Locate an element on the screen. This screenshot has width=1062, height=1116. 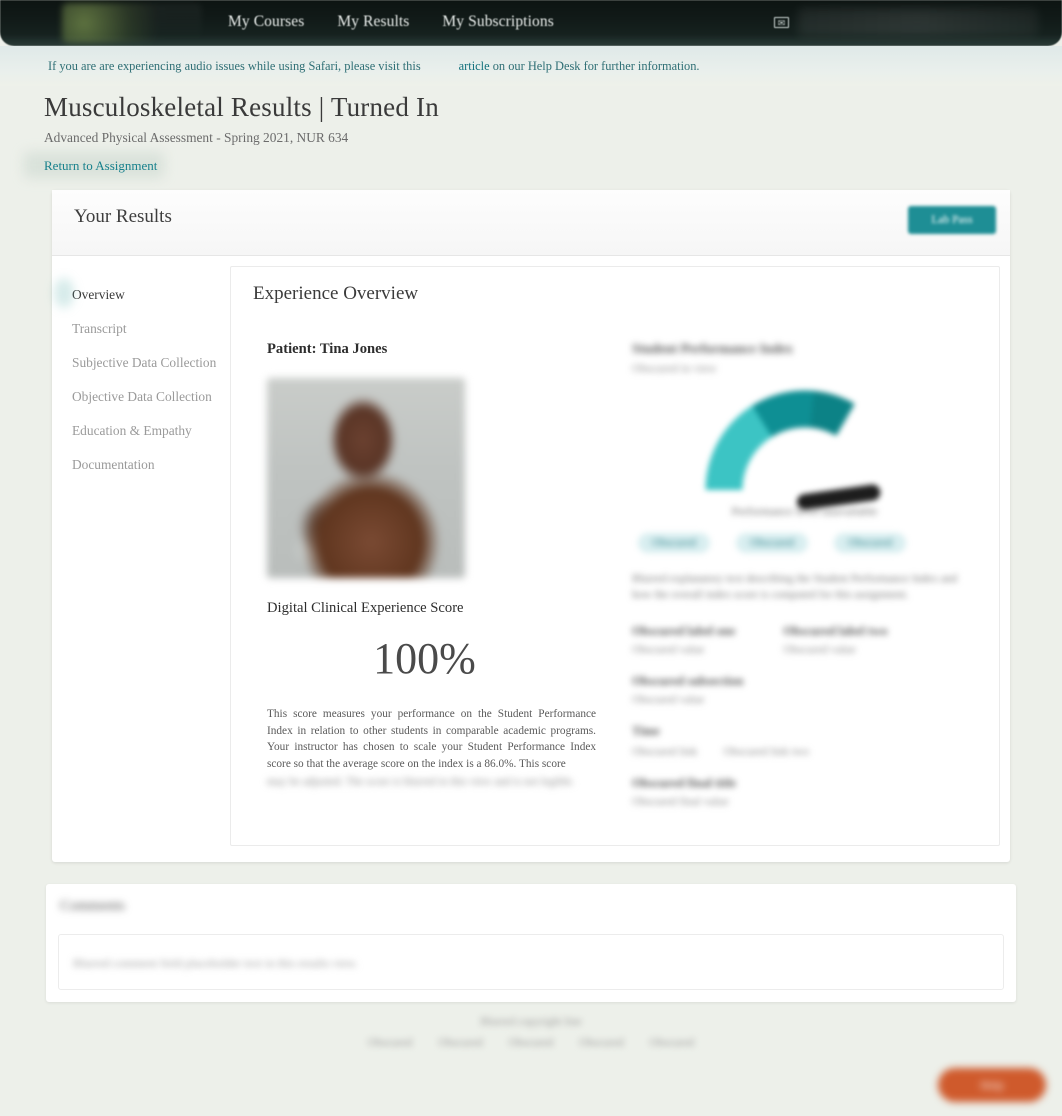
spi-subsection-title: Obscured subsection is located at coordinates (688, 680).